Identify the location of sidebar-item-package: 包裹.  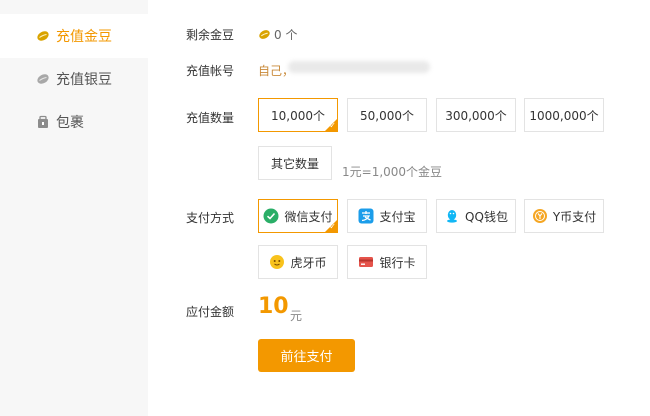
(74, 122).